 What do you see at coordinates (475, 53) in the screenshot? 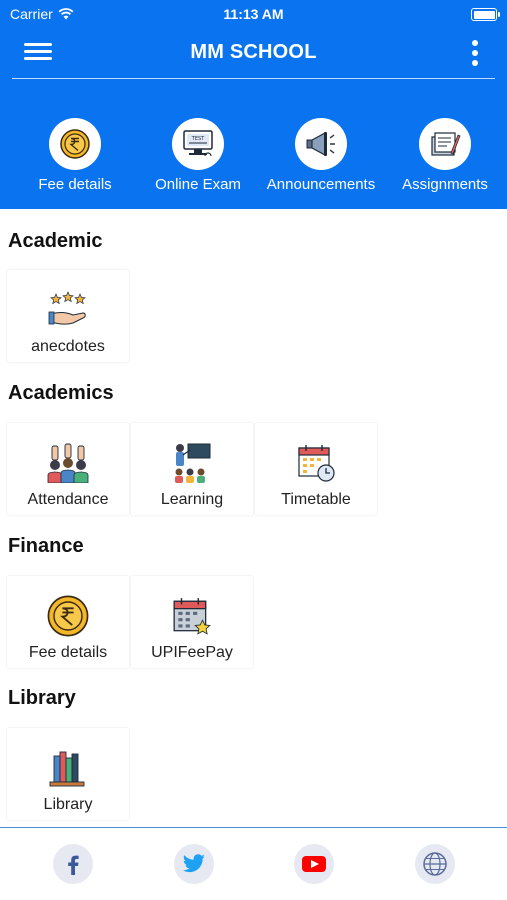
I see `more-options-icon` at bounding box center [475, 53].